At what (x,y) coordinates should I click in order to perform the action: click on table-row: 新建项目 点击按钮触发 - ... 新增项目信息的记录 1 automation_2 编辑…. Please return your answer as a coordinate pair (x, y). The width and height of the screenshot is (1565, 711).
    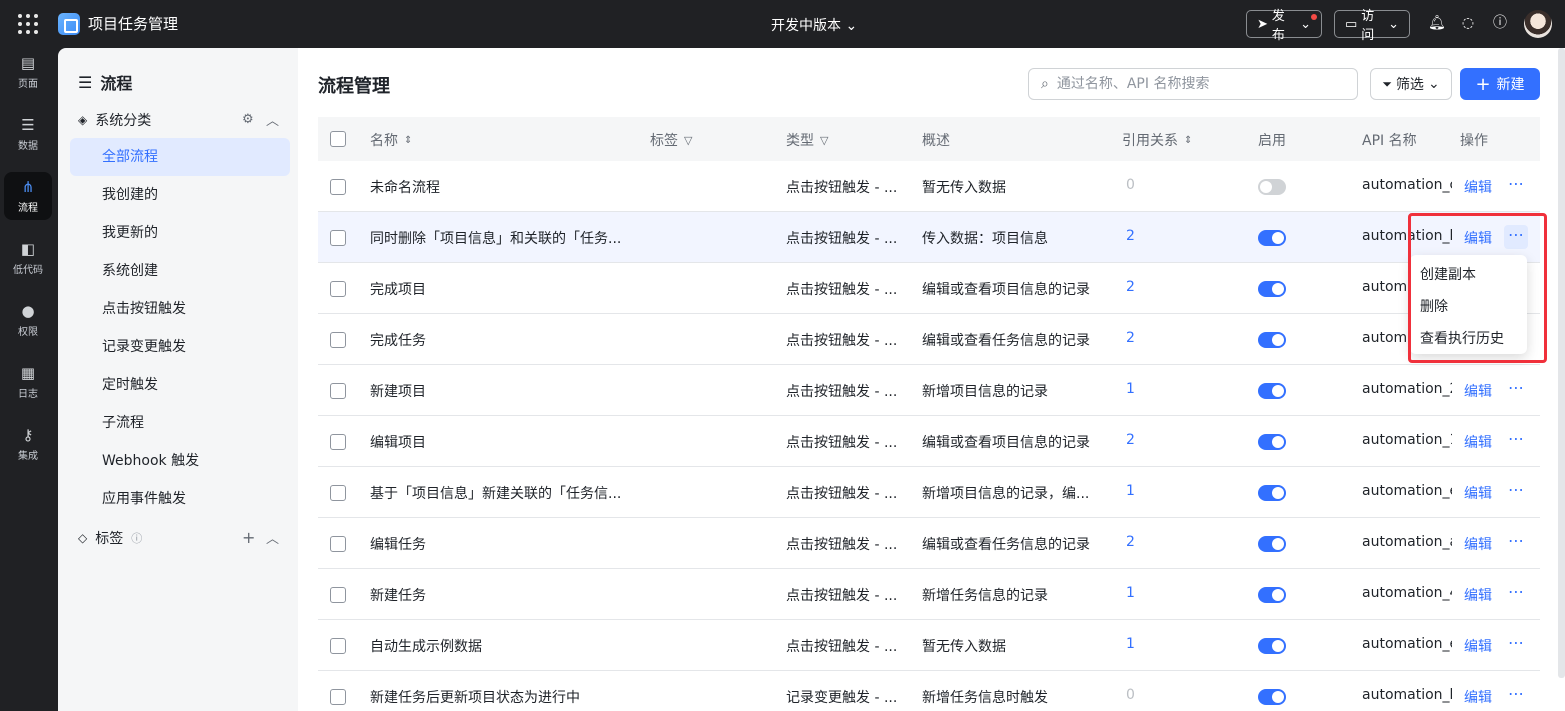
    Looking at the image, I should click on (929, 390).